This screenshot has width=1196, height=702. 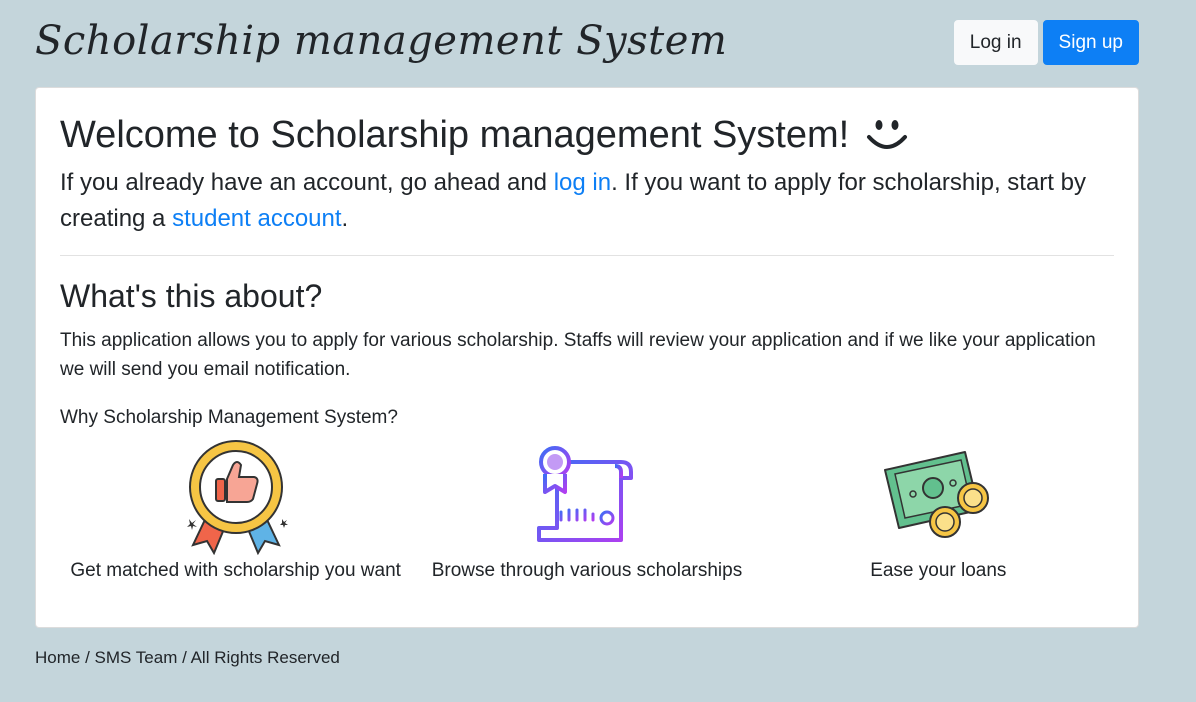 What do you see at coordinates (582, 182) in the screenshot?
I see `intro-login-link: log in` at bounding box center [582, 182].